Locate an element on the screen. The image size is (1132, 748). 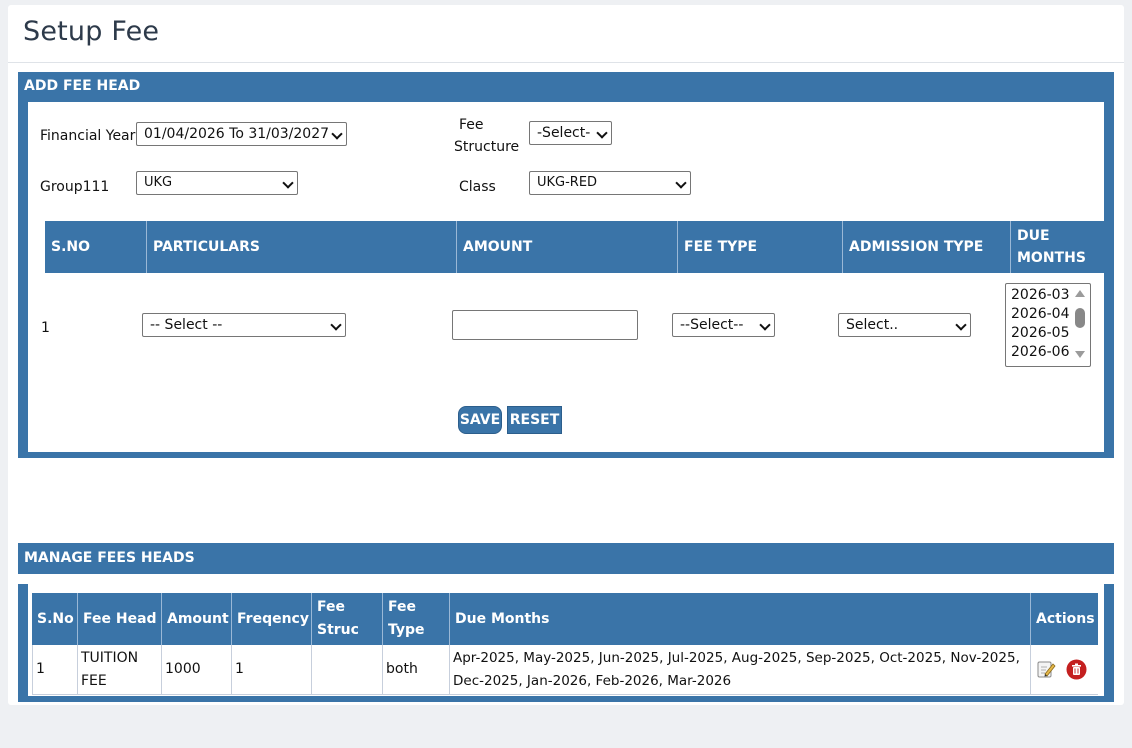
due-month-option: 2026-03 is located at coordinates (1040, 295).